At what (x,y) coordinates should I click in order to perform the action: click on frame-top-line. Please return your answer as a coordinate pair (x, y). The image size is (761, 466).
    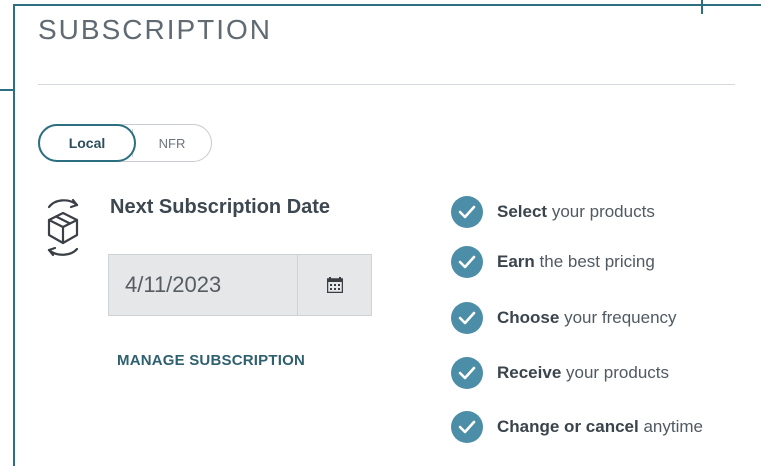
    Looking at the image, I should click on (387, 5).